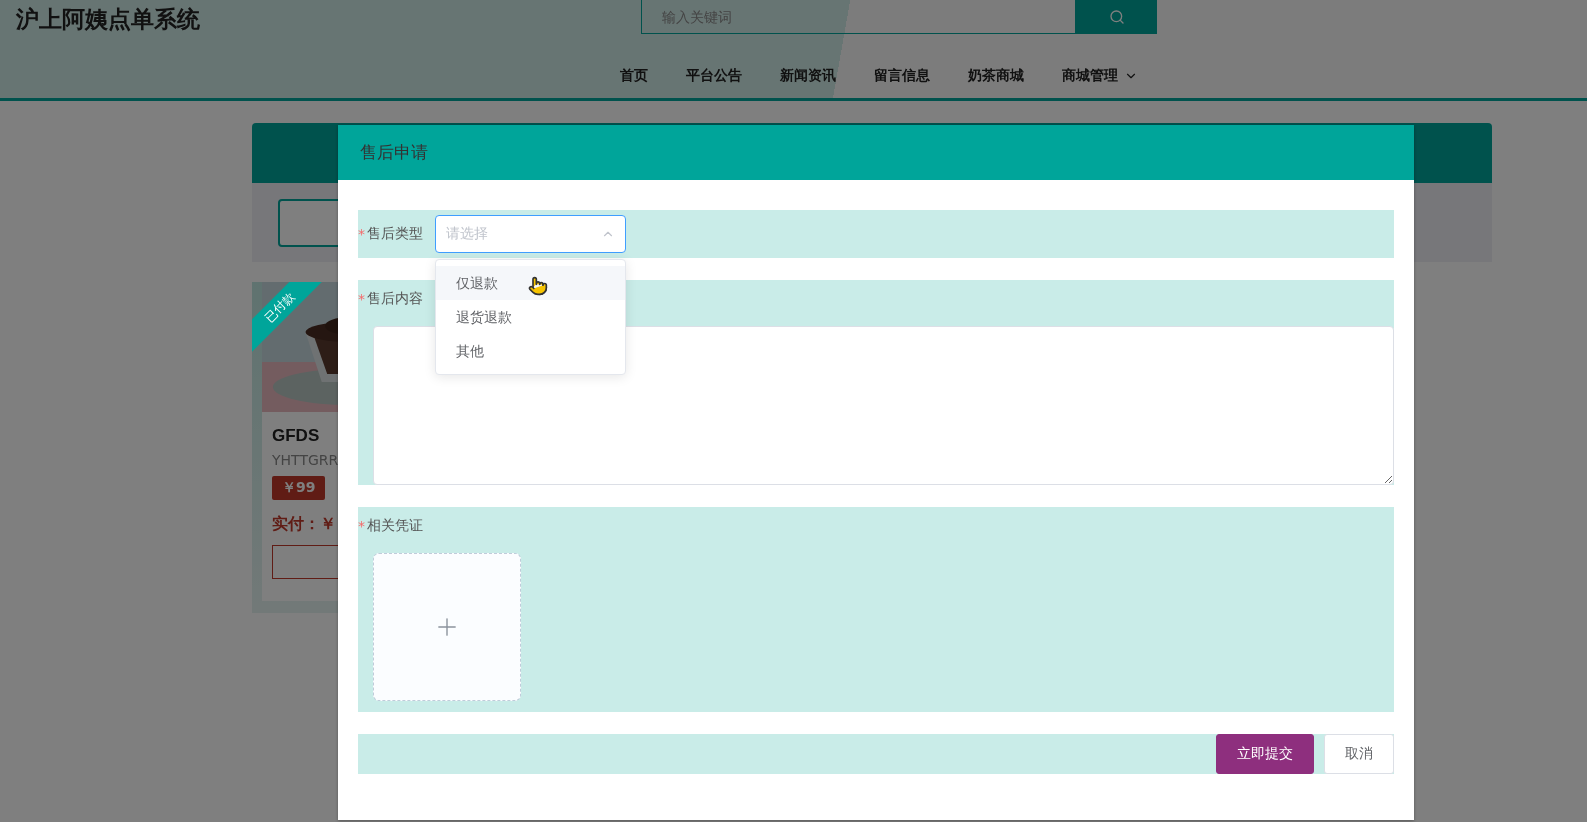 Image resolution: width=1587 pixels, height=822 pixels. Describe the element at coordinates (296, 436) in the screenshot. I see `product-name: GFDS` at that location.